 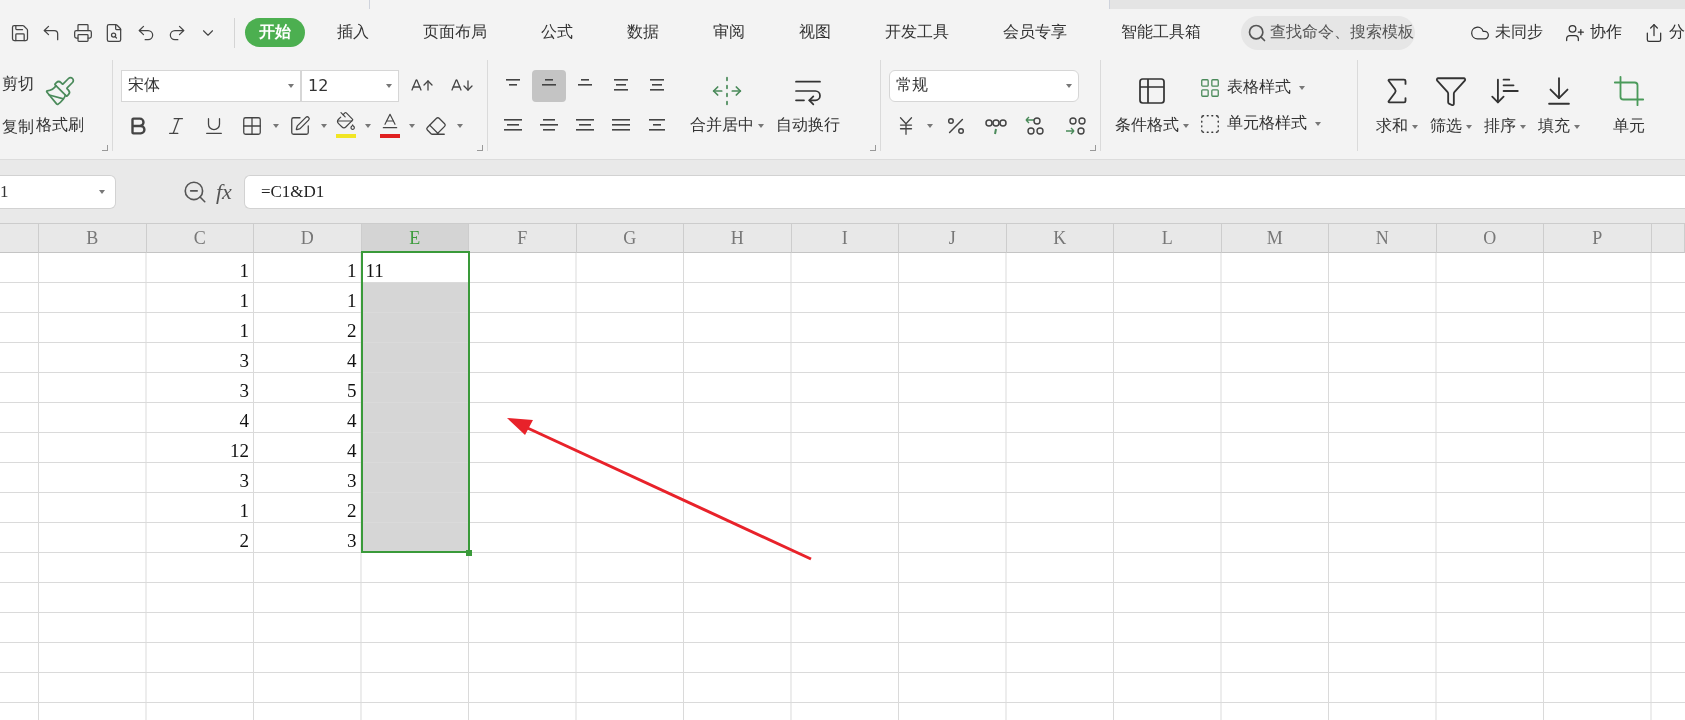 I want to click on clipboard-action: 剪切, so click(x=18, y=84).